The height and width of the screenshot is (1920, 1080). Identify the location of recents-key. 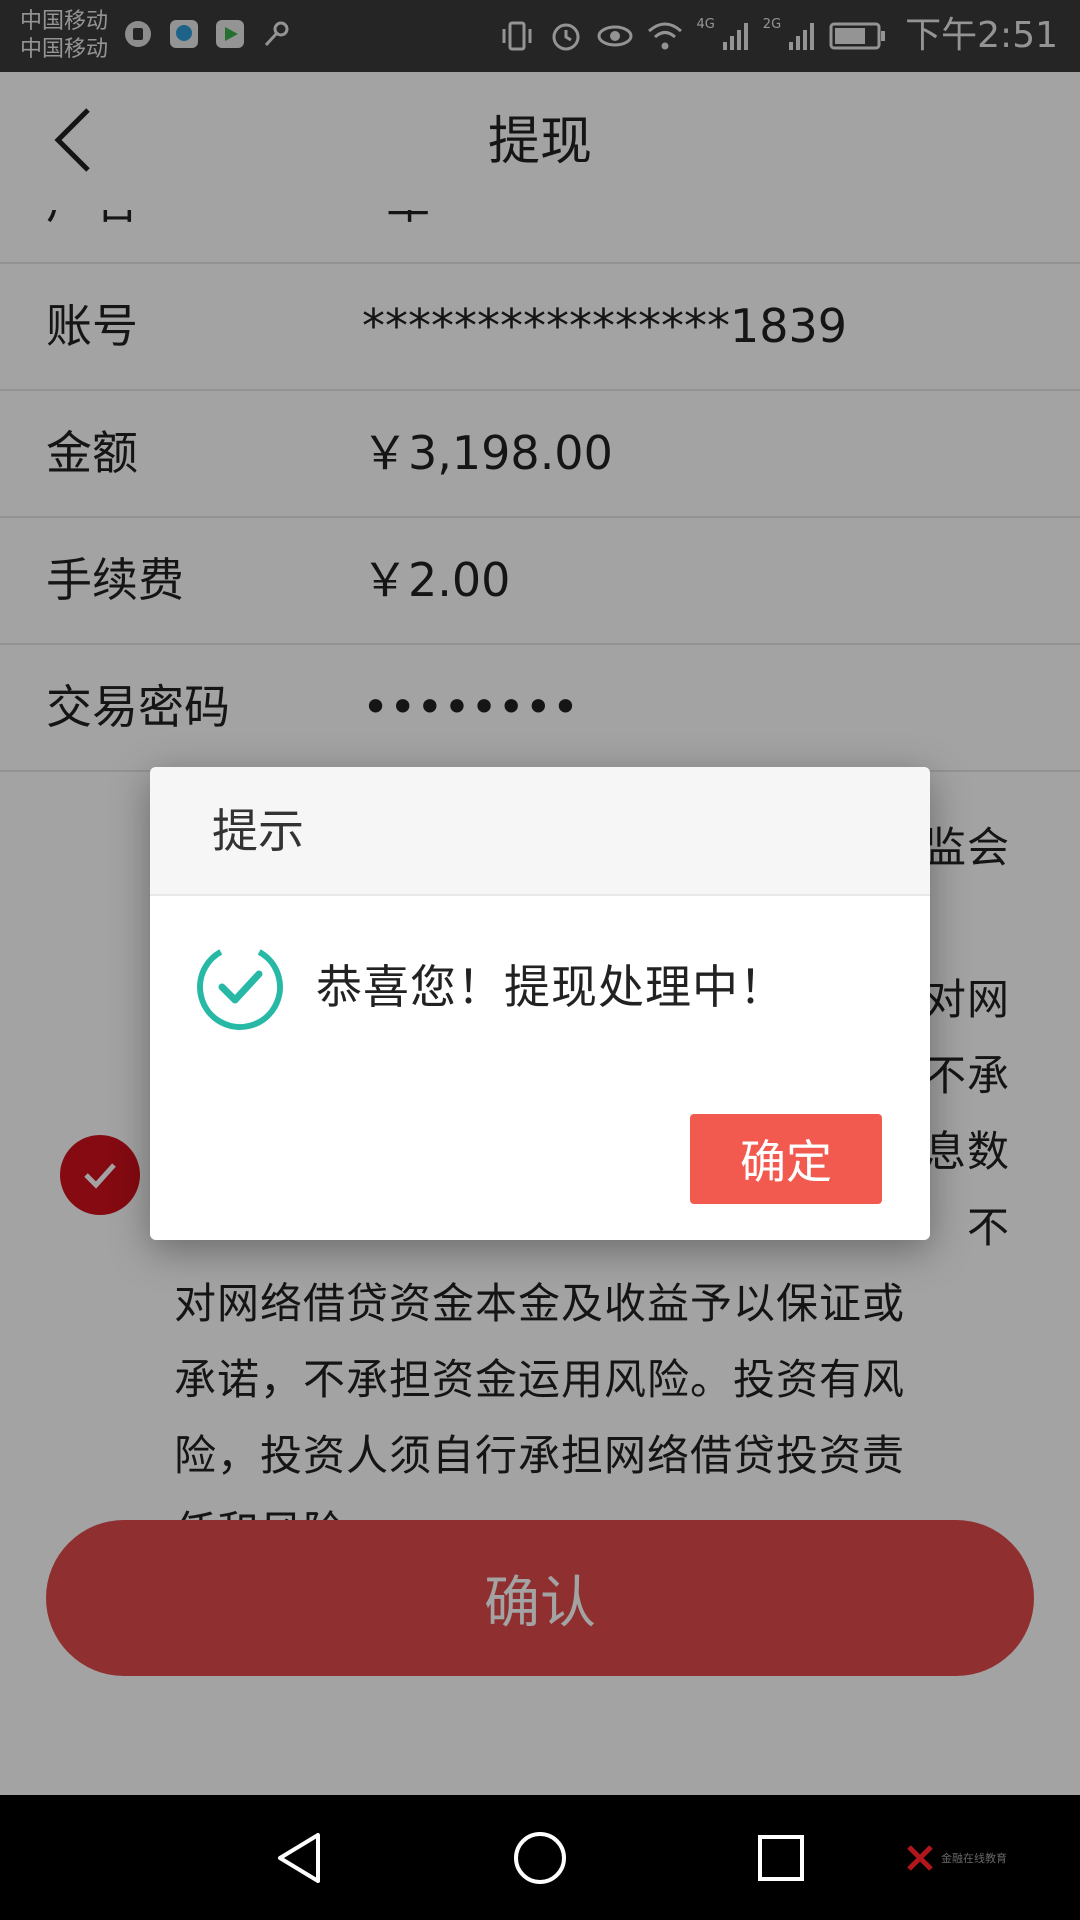
(781, 1858).